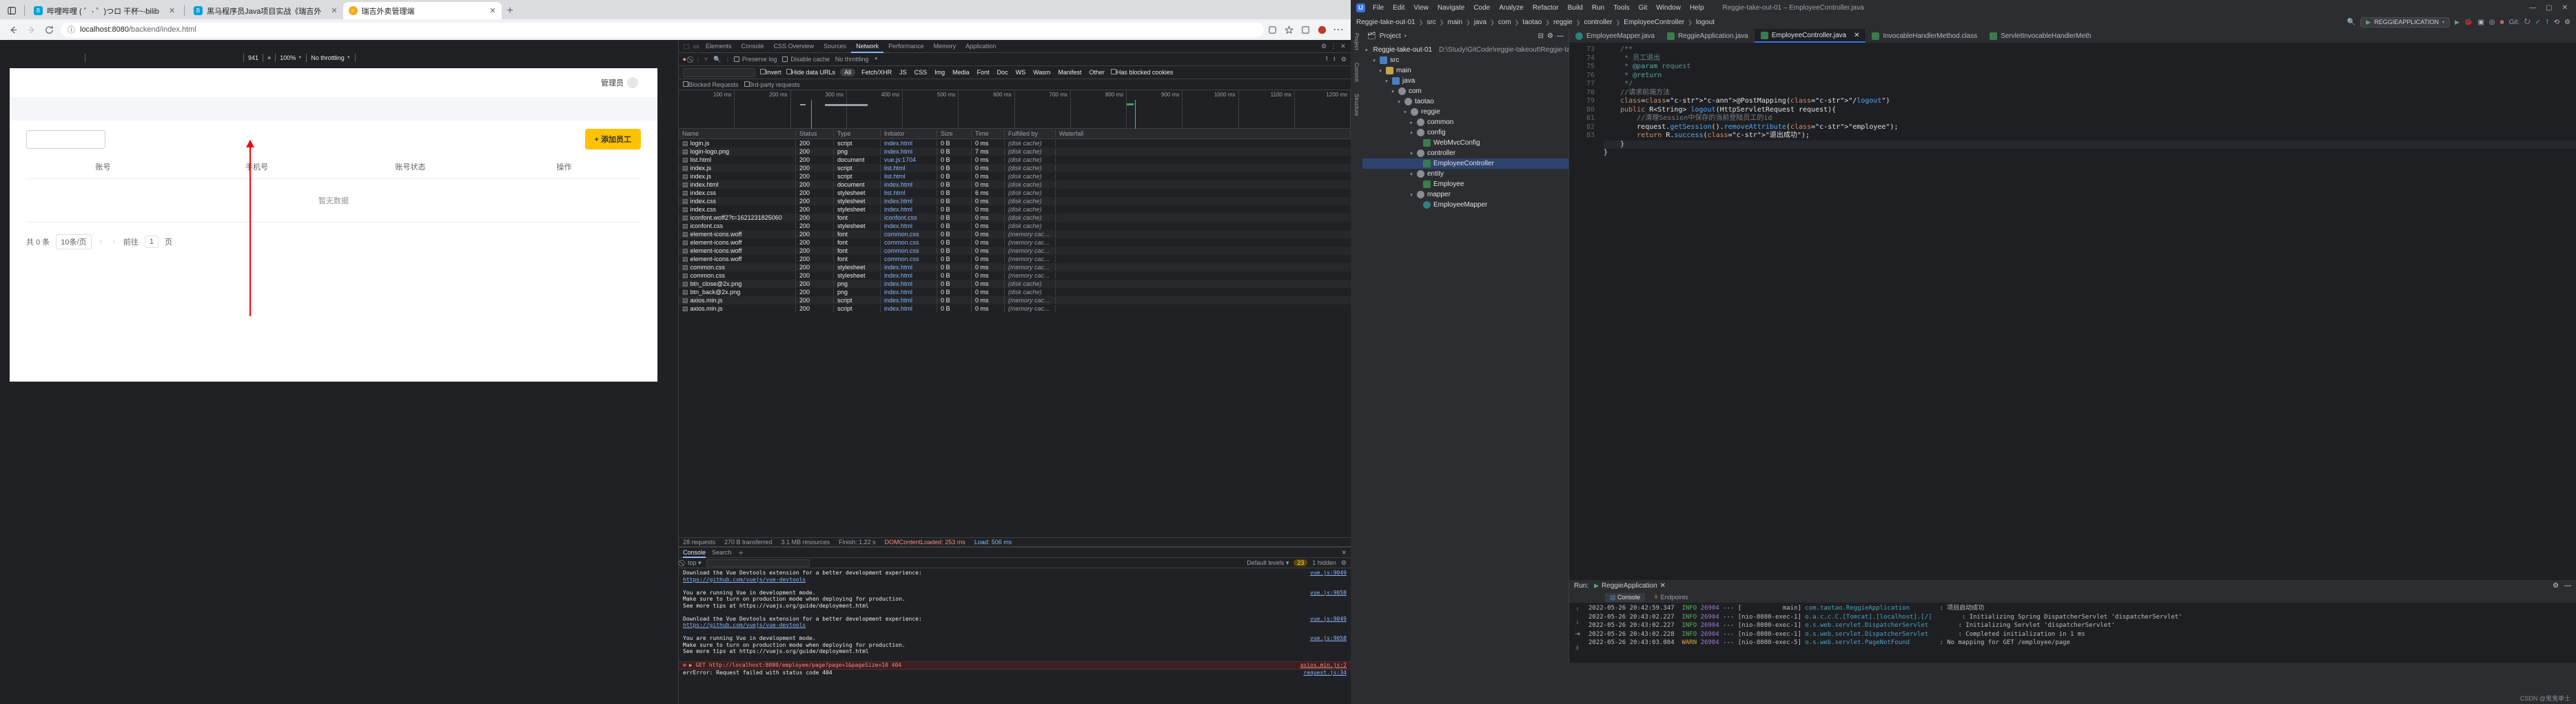 The width and height of the screenshot is (2576, 704). I want to click on search-icon: 🔍, so click(717, 59).